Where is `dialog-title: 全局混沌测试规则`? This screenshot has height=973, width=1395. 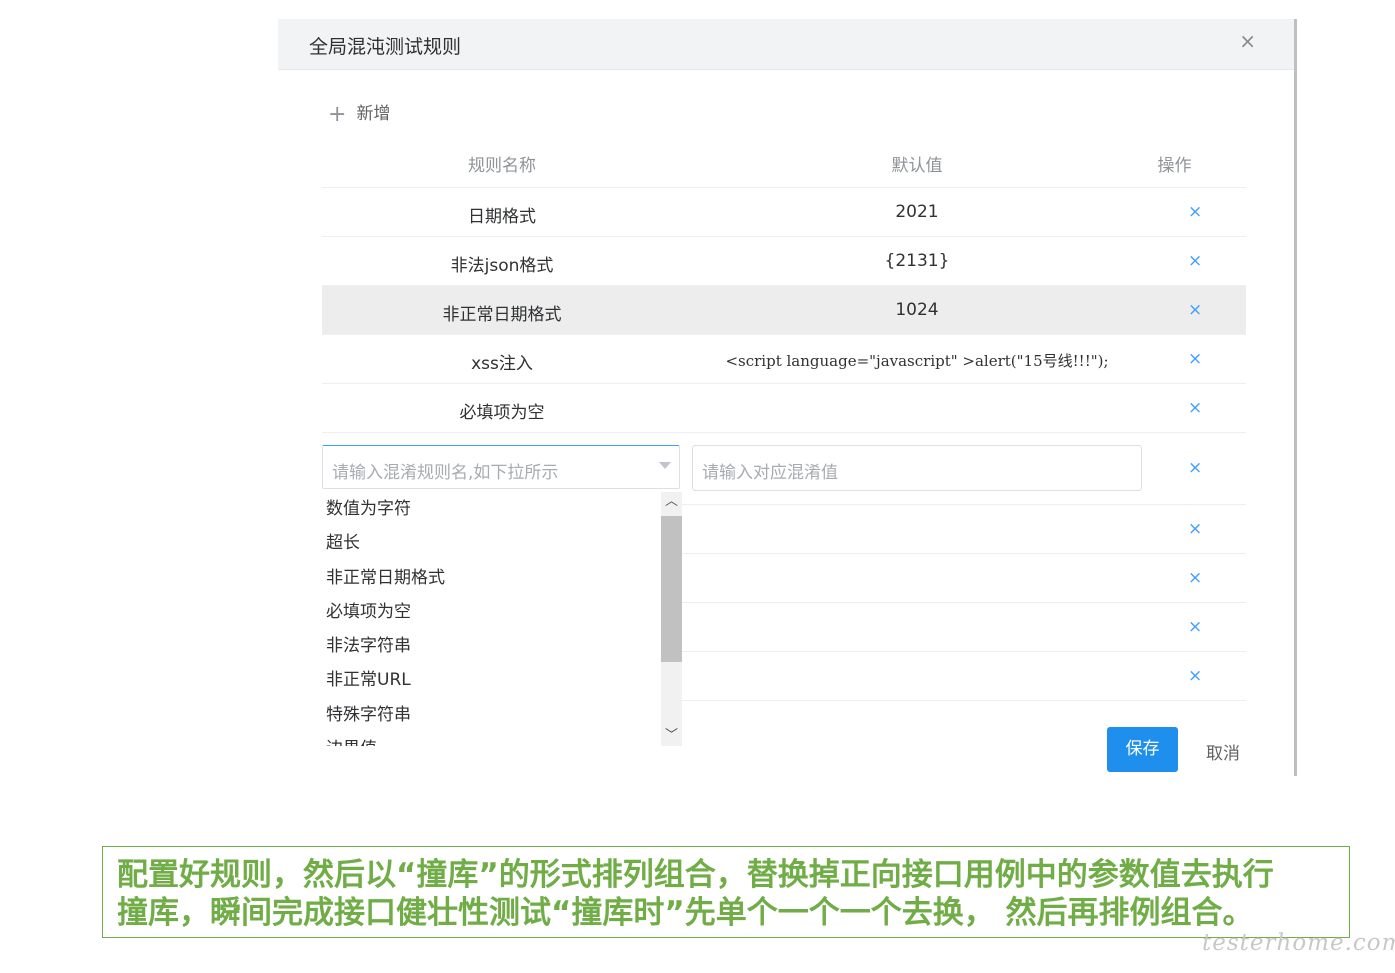
dialog-title: 全局混沌测试规则 is located at coordinates (385, 47).